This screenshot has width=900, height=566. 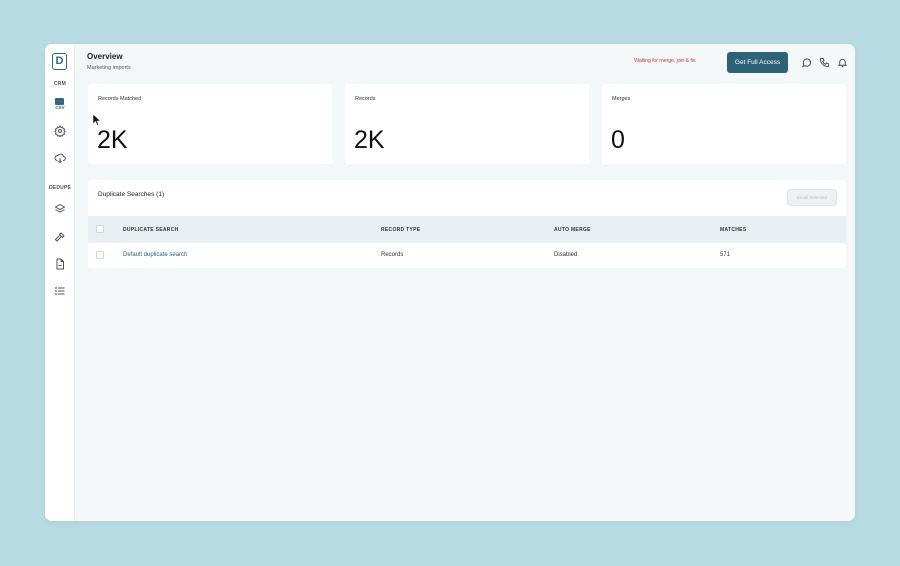 What do you see at coordinates (365, 99) in the screenshot?
I see `stat-label: Records` at bounding box center [365, 99].